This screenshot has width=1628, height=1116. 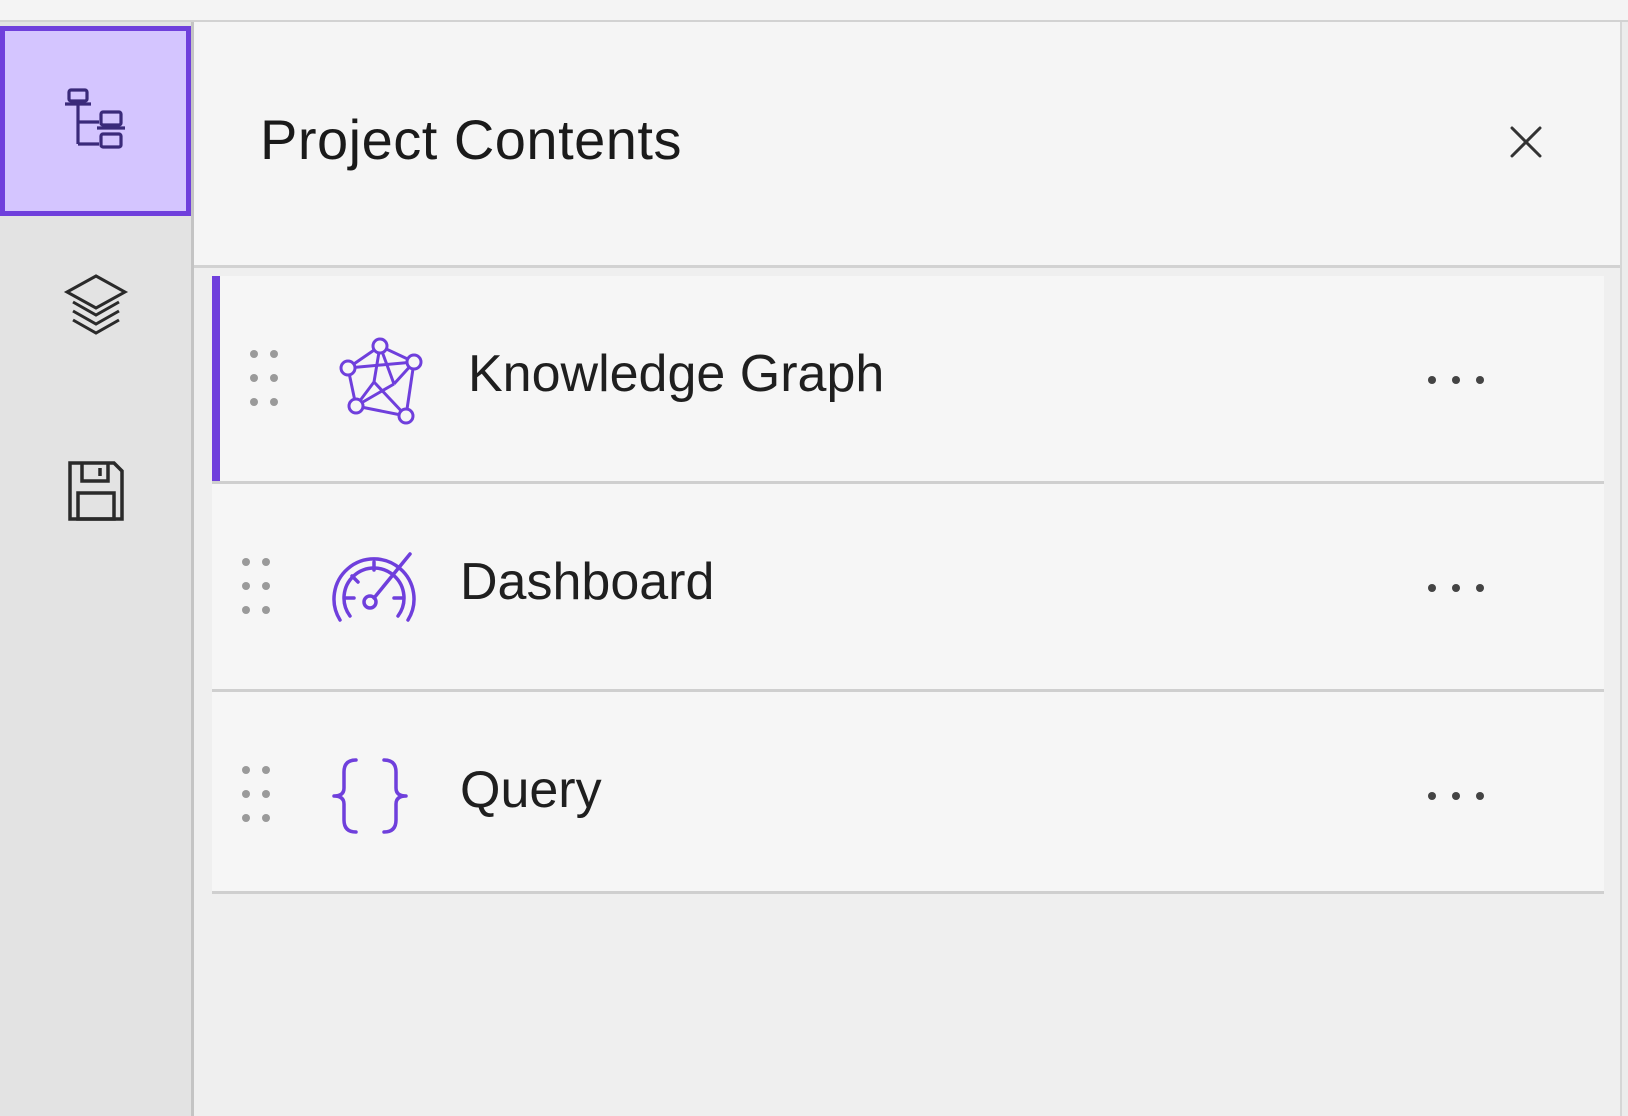 I want to click on close-icon, so click(x=1526, y=142).